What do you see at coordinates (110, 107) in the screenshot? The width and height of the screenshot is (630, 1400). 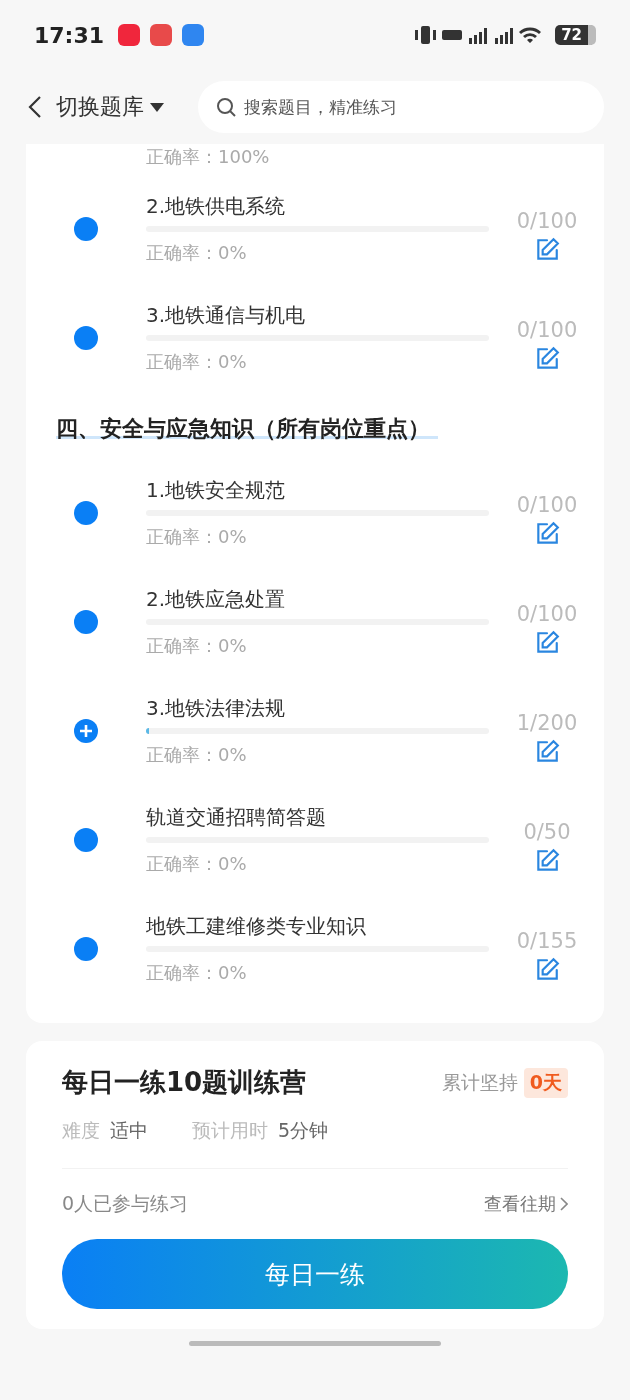 I see `bank-switcher: 切换题库` at bounding box center [110, 107].